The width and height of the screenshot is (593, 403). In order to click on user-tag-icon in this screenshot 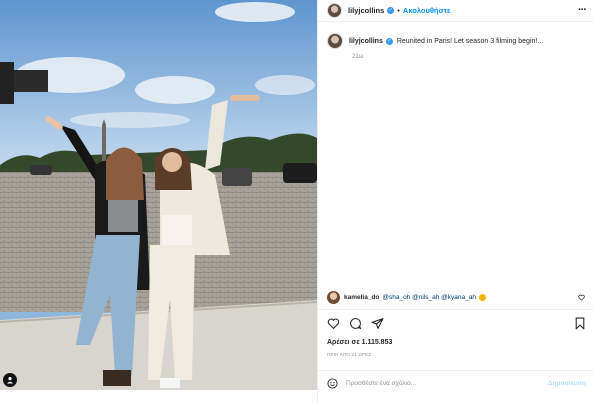, I will do `click(10, 380)`.